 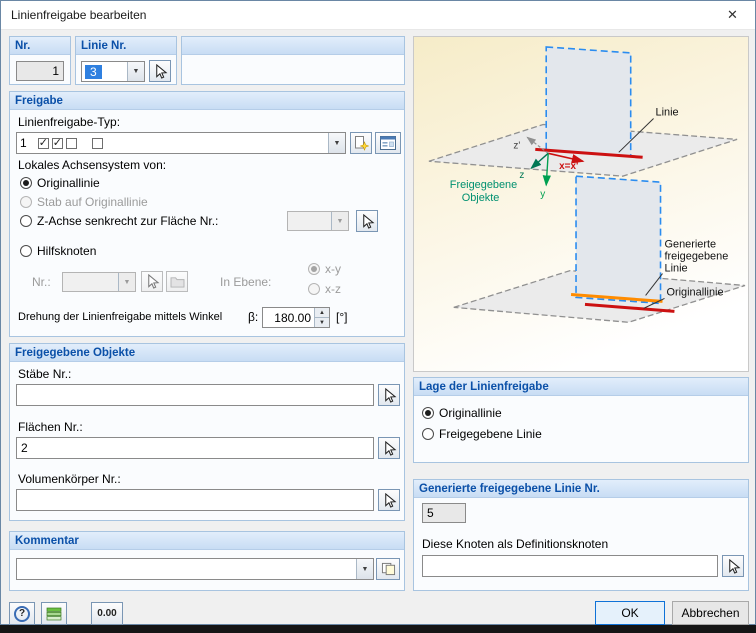 What do you see at coordinates (288, 317) in the screenshot?
I see `beta-input` at bounding box center [288, 317].